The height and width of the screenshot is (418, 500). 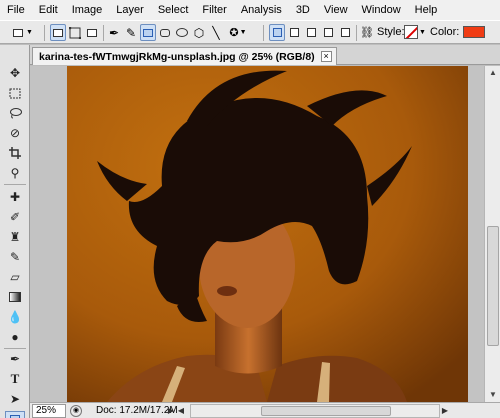 I want to click on subtract-mode-icon, so click(x=311, y=32).